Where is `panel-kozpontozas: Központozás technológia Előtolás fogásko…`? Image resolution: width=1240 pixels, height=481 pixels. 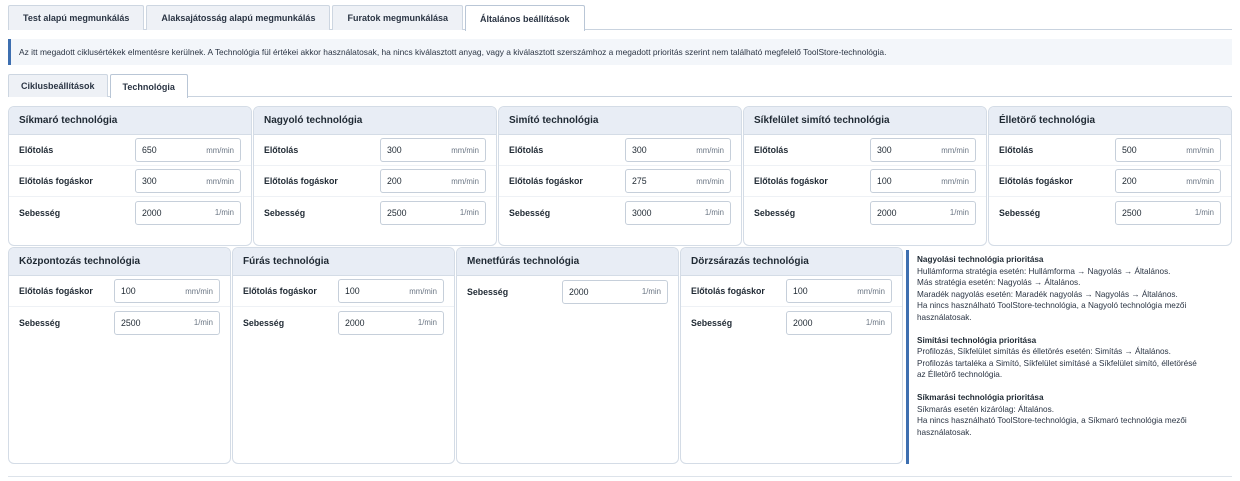
panel-kozpontozas: Központozás technológia Előtolás fogásko… is located at coordinates (119, 355).